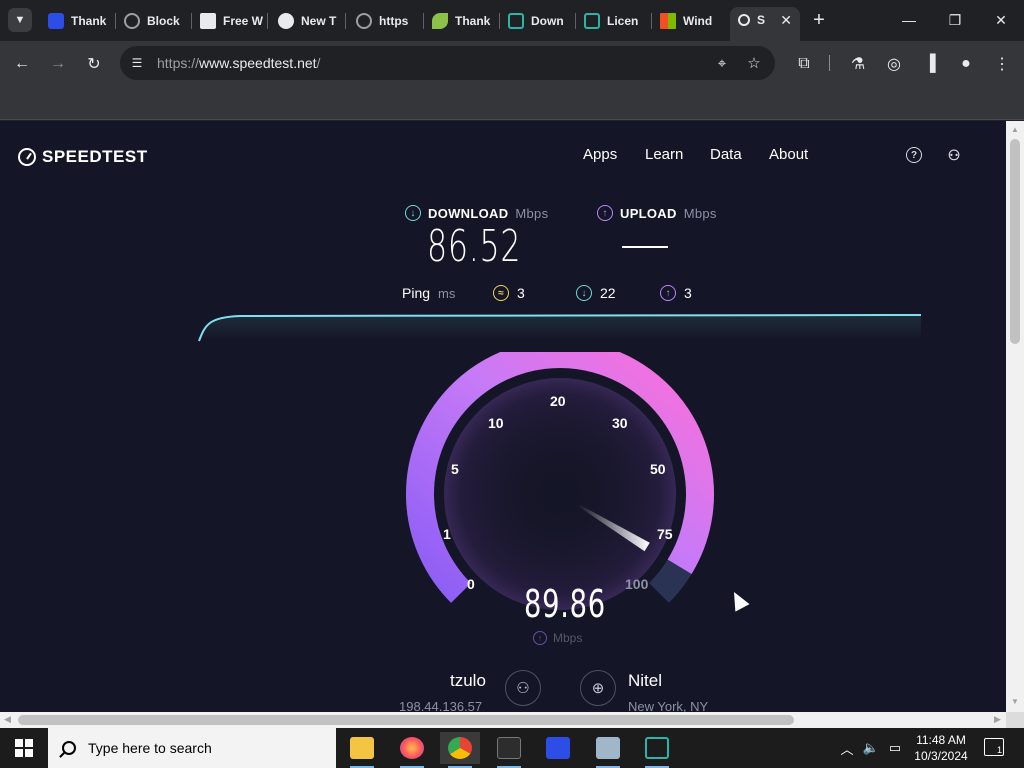 This screenshot has height=768, width=1024. Describe the element at coordinates (560, 328) in the screenshot. I see `speed-history-graph` at that location.